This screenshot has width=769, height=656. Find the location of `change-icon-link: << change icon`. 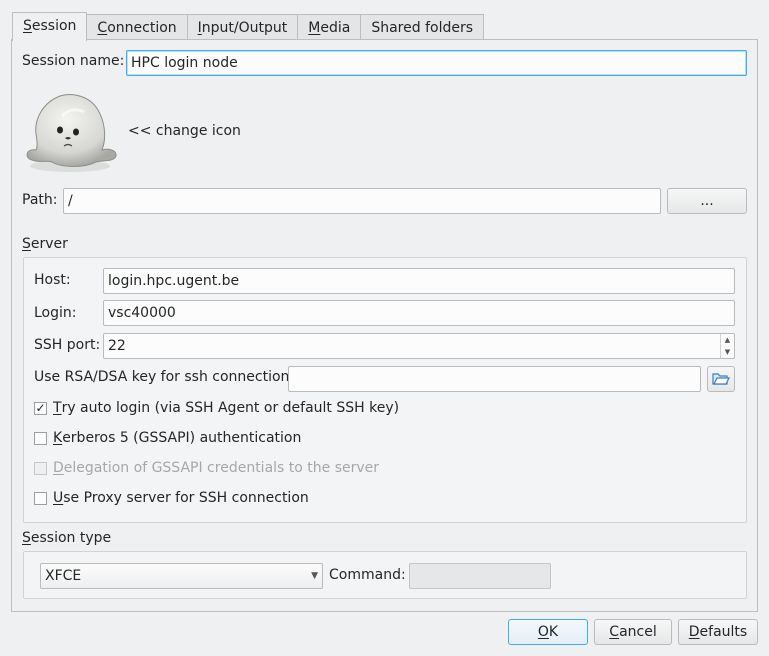

change-icon-link: << change icon is located at coordinates (184, 131).